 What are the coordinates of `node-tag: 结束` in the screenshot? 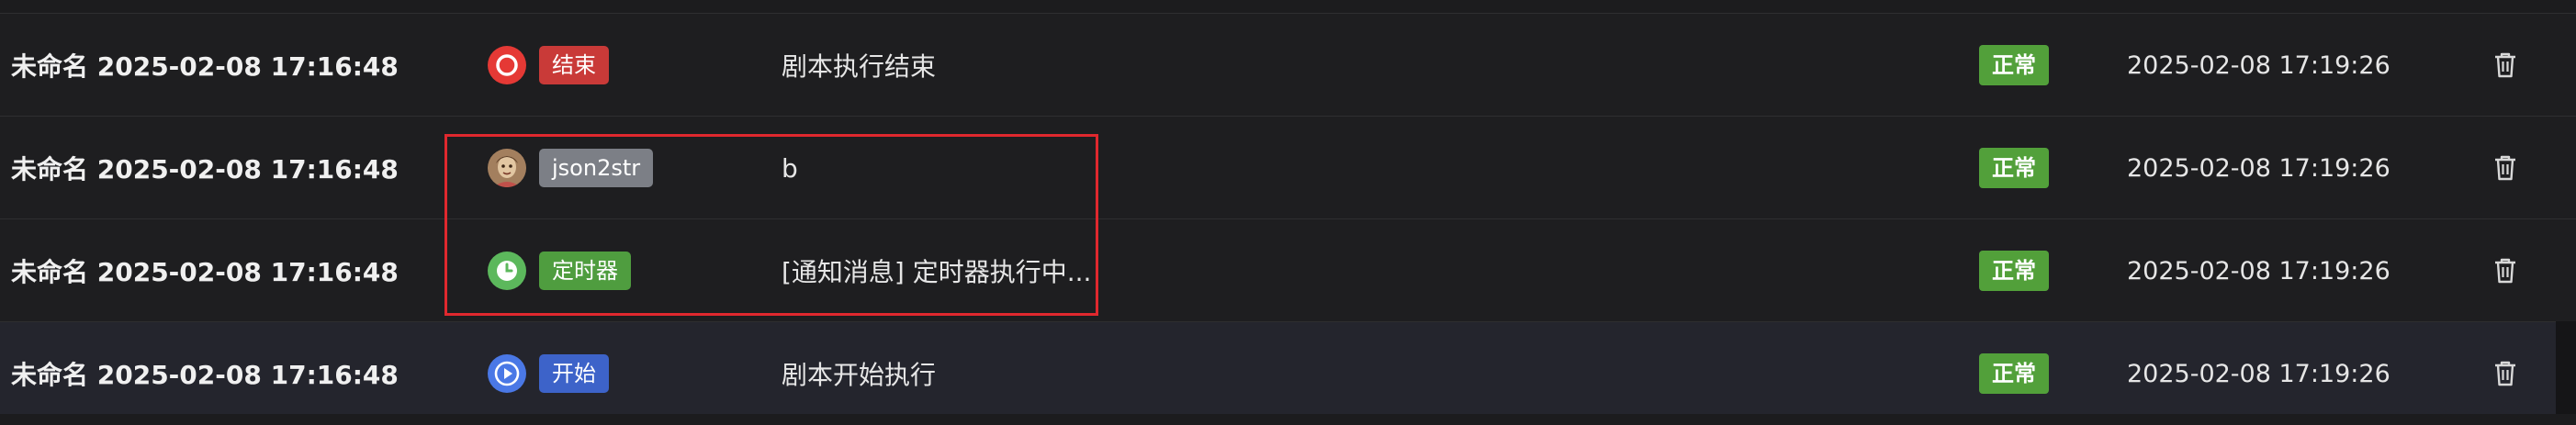 It's located at (574, 65).